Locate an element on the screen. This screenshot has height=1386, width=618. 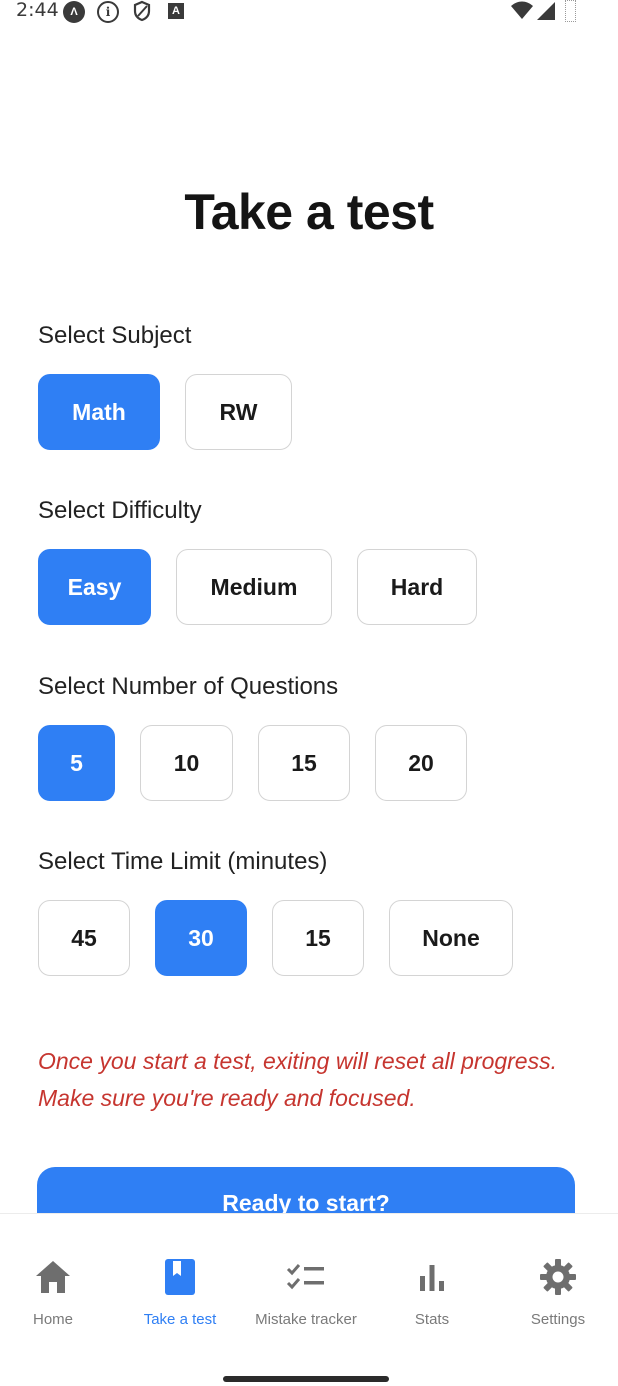
difficulty-option-medium: Medium is located at coordinates (254, 587).